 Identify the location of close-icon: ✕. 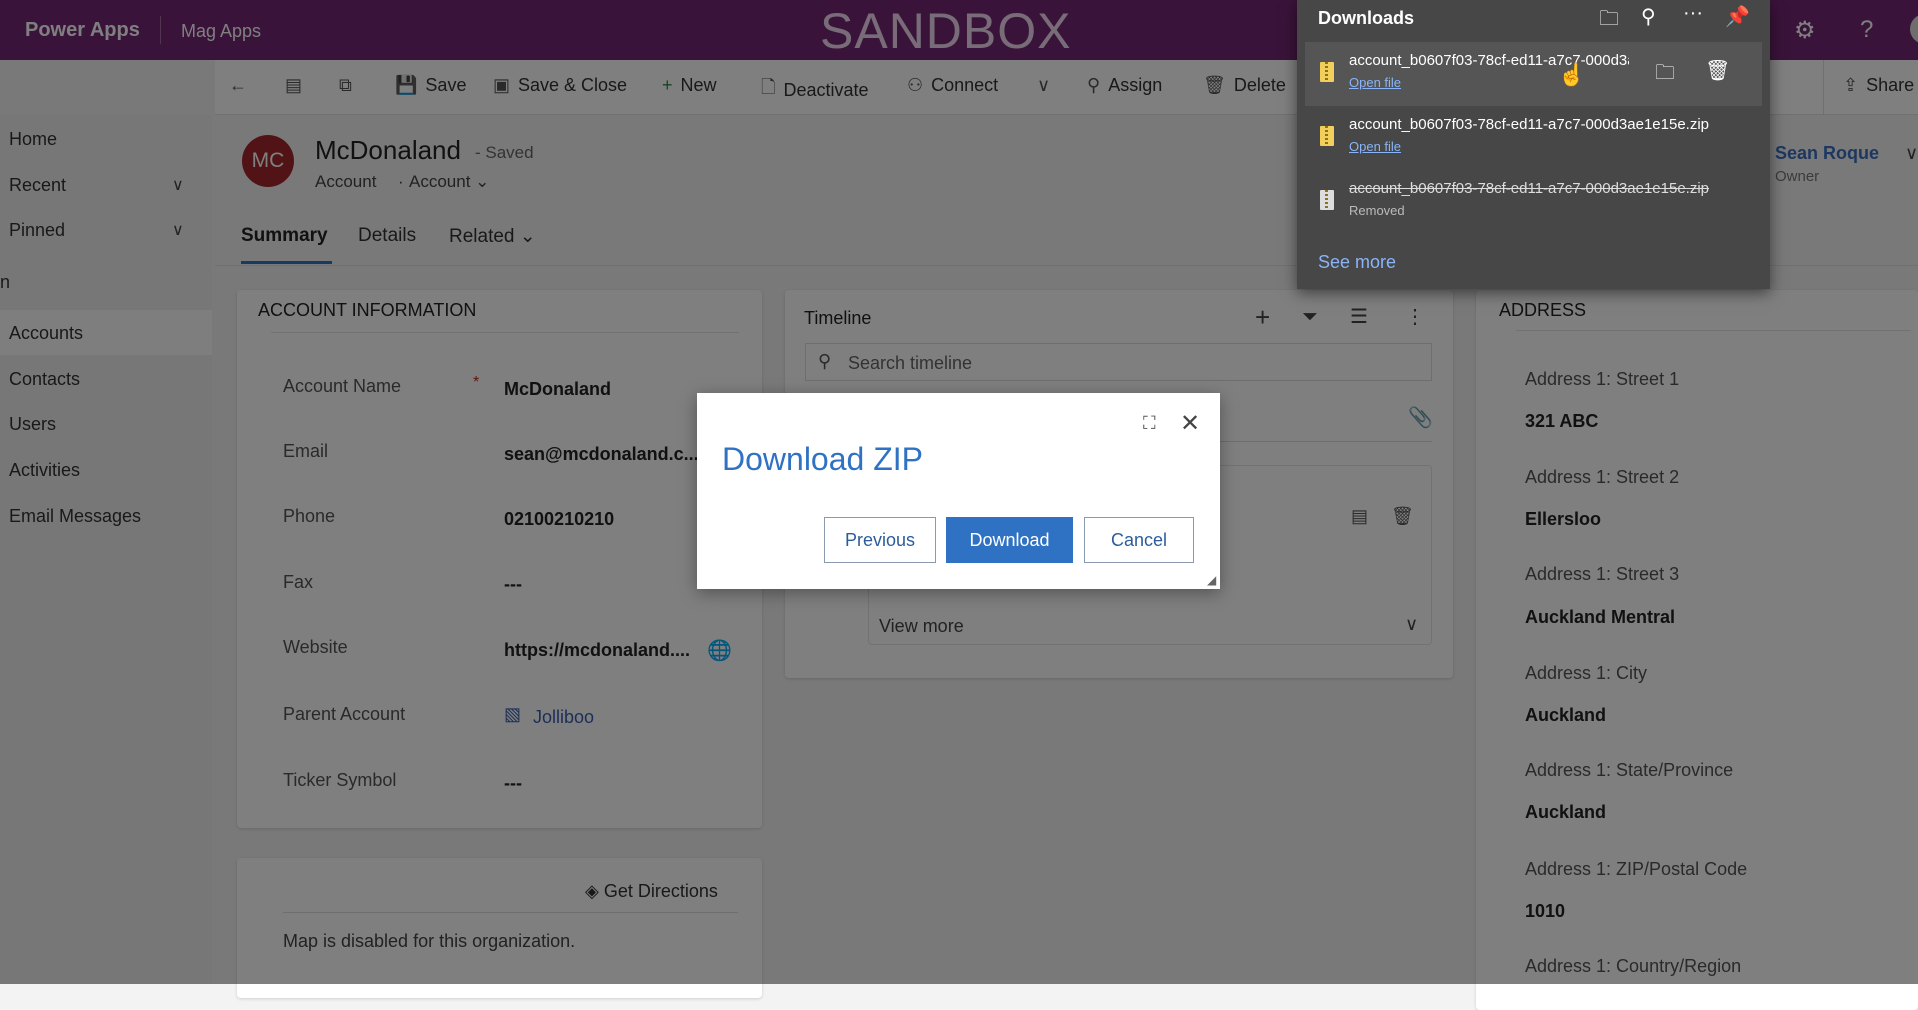
(1190, 423).